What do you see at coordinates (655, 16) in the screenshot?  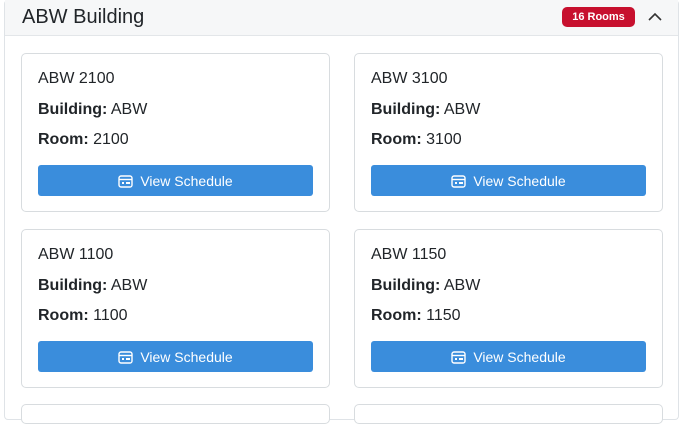 I see `chevron-up-icon` at bounding box center [655, 16].